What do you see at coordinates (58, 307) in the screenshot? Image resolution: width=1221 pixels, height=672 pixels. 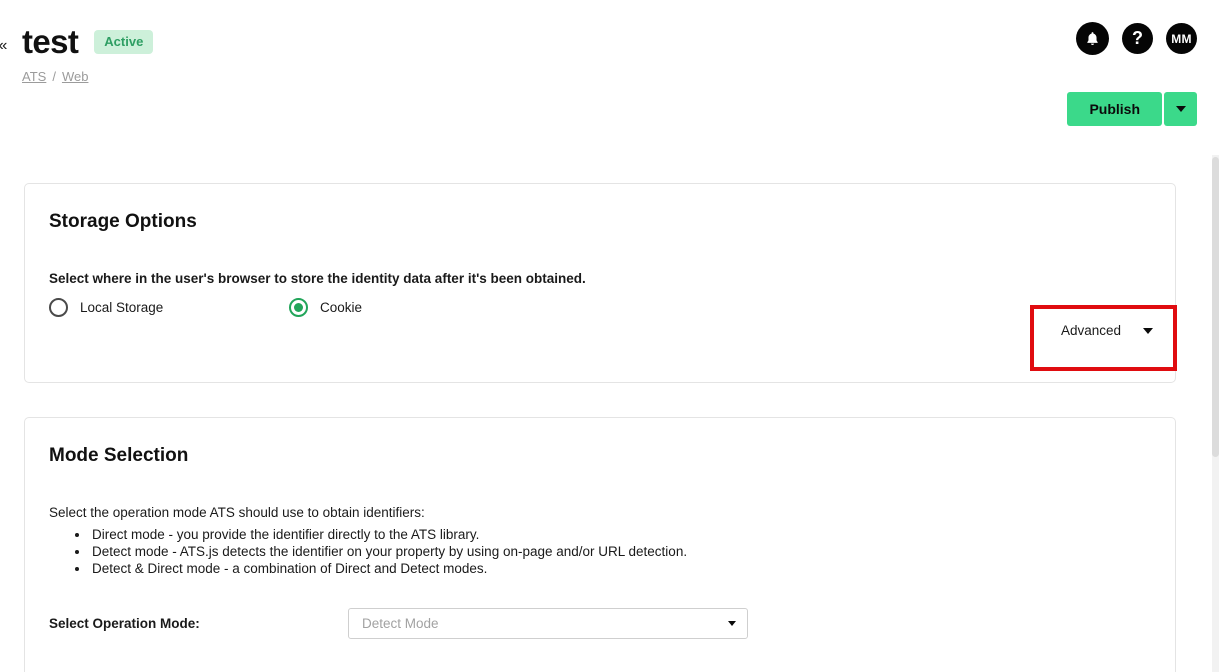 I see `radio-icon-local-storage` at bounding box center [58, 307].